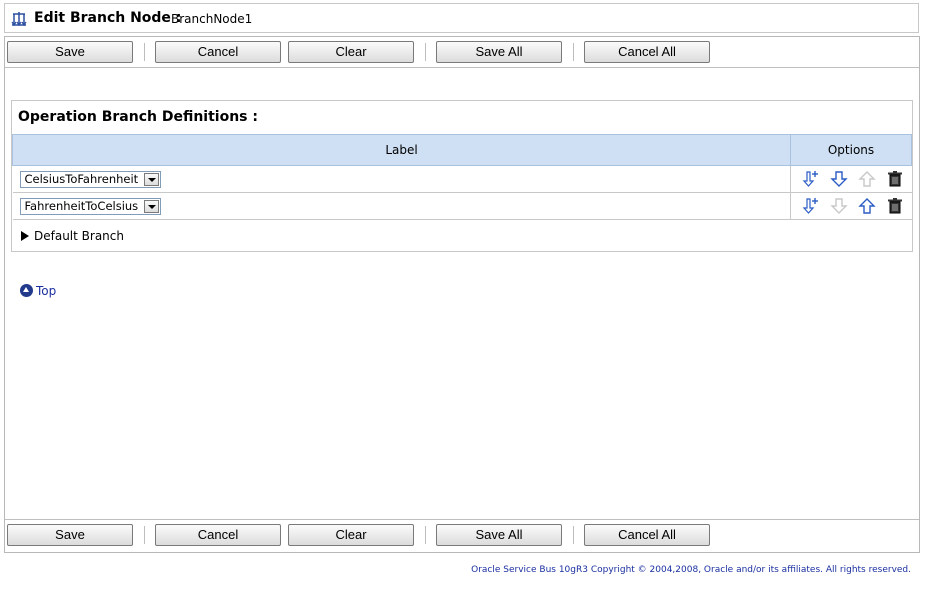 This screenshot has height=589, width=926. I want to click on section-title: Operation Branch Definitions :, so click(138, 117).